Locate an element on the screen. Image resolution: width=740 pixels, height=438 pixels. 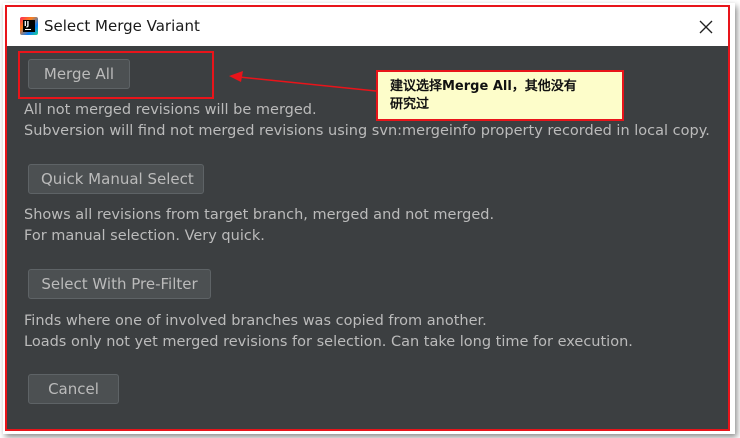
close-icon is located at coordinates (706, 26).